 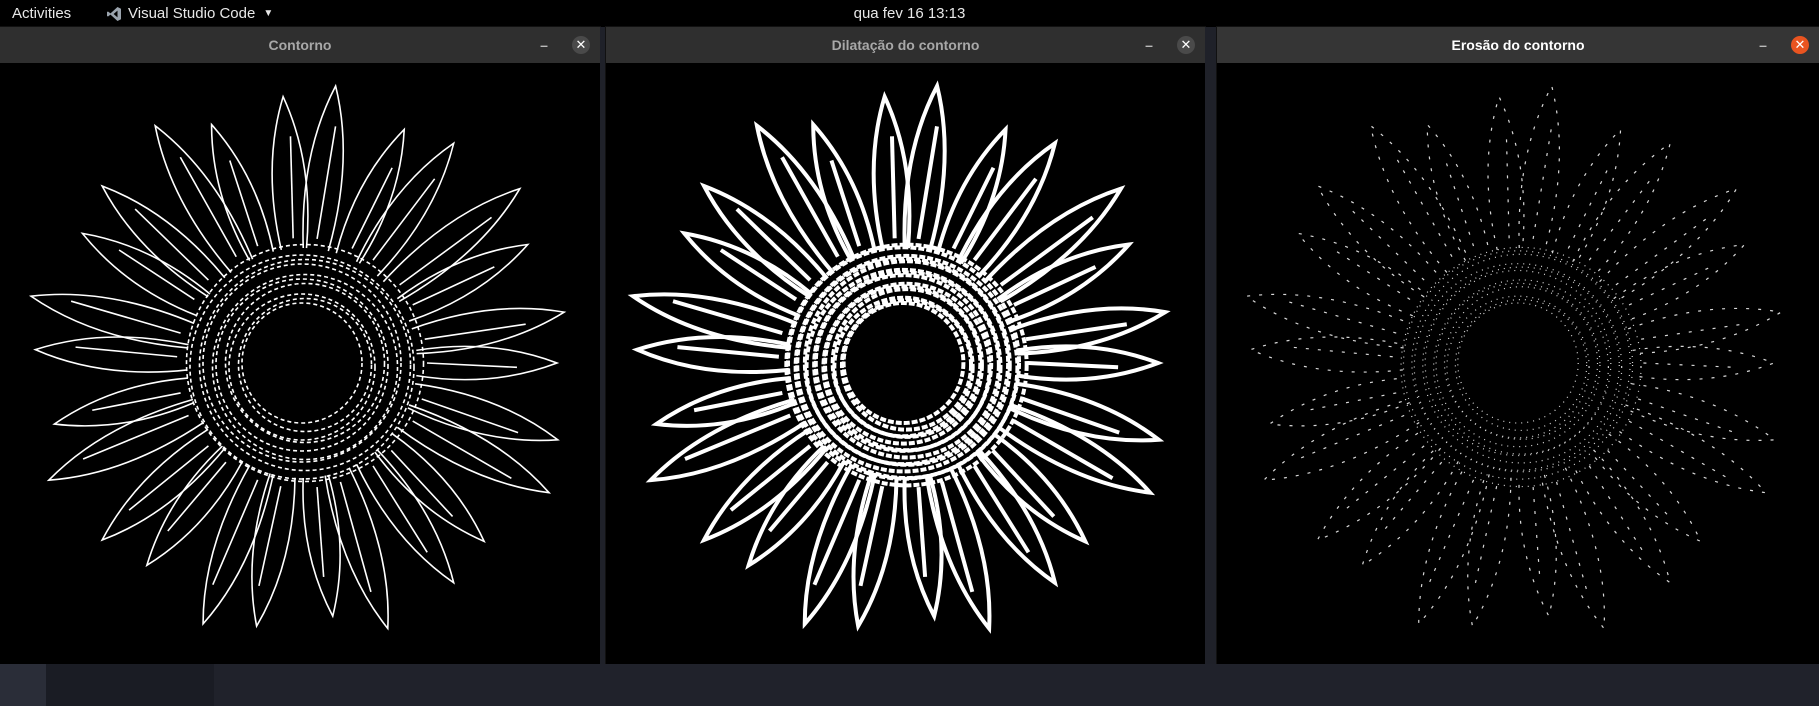 I want to click on window-titlebar: Dilatação do contorno – ✕, so click(x=905, y=45).